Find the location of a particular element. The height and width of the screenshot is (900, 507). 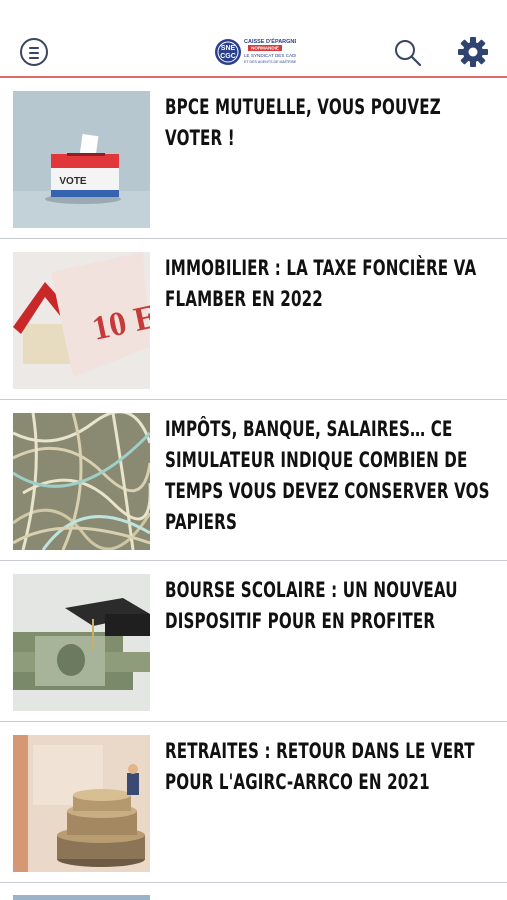

search-icon is located at coordinates (408, 53).